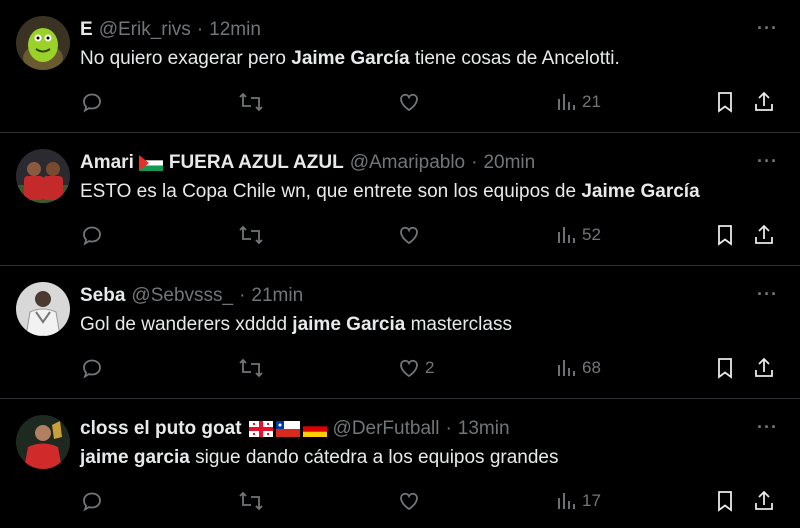  Describe the element at coordinates (640, 191) in the screenshot. I see `text-bold: Jaime García` at that location.